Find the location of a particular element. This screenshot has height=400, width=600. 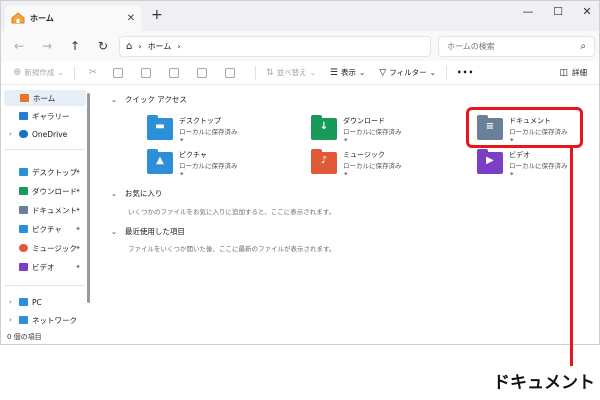

sidebar-item-network: › ネットワーク is located at coordinates (45, 320).